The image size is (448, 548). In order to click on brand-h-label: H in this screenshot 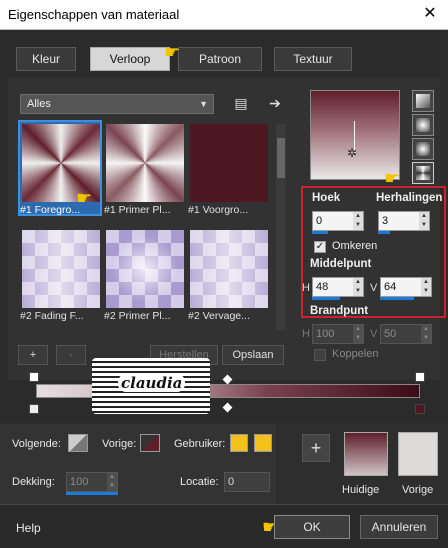, I will do `click(306, 334)`.